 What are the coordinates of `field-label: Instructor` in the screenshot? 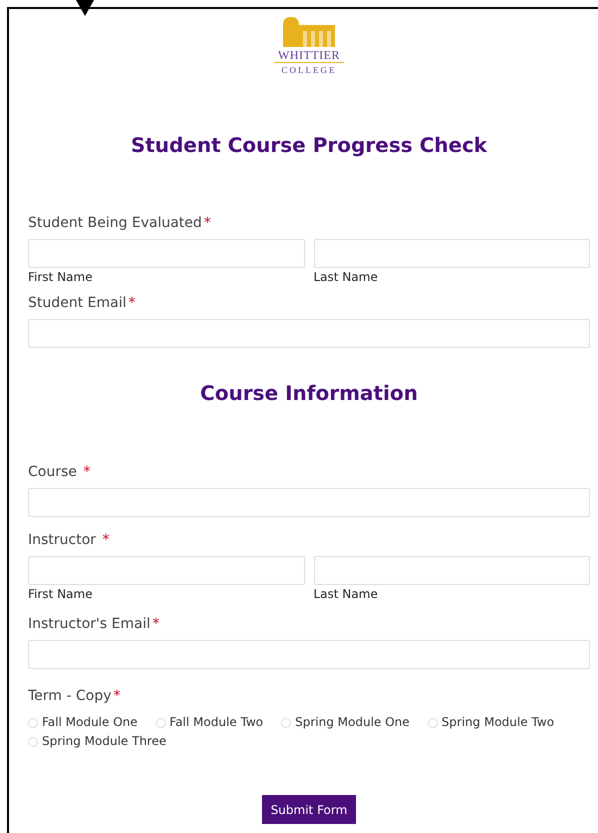 It's located at (62, 540).